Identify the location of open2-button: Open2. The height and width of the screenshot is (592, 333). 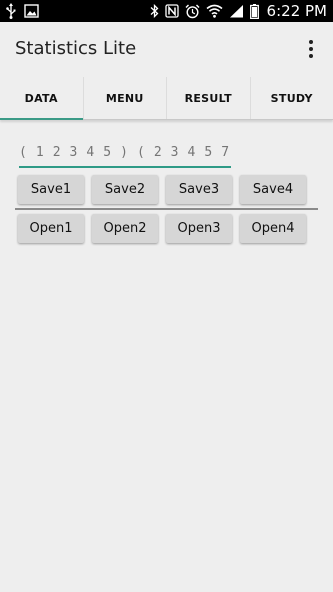
(125, 228).